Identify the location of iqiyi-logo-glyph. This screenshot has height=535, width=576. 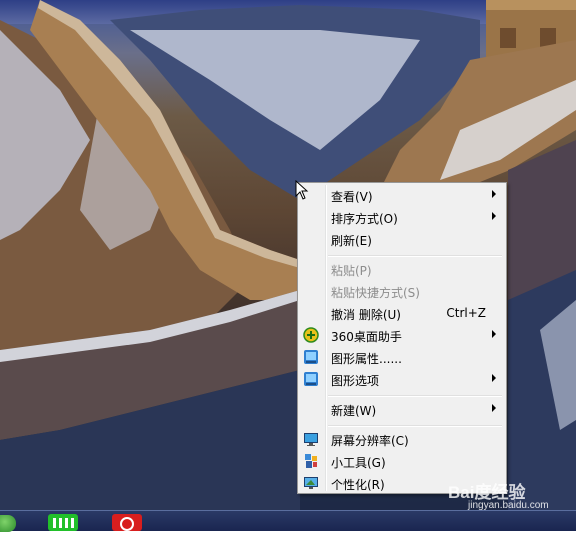
(63, 523).